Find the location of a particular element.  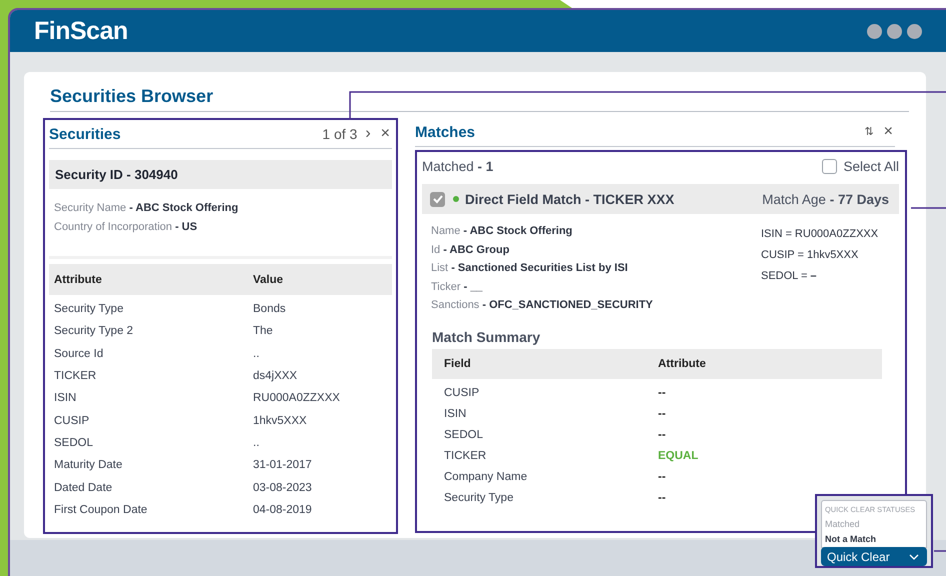

detail-line: Sanctions - OFC_SANCTIONED_SECURITY is located at coordinates (542, 305).